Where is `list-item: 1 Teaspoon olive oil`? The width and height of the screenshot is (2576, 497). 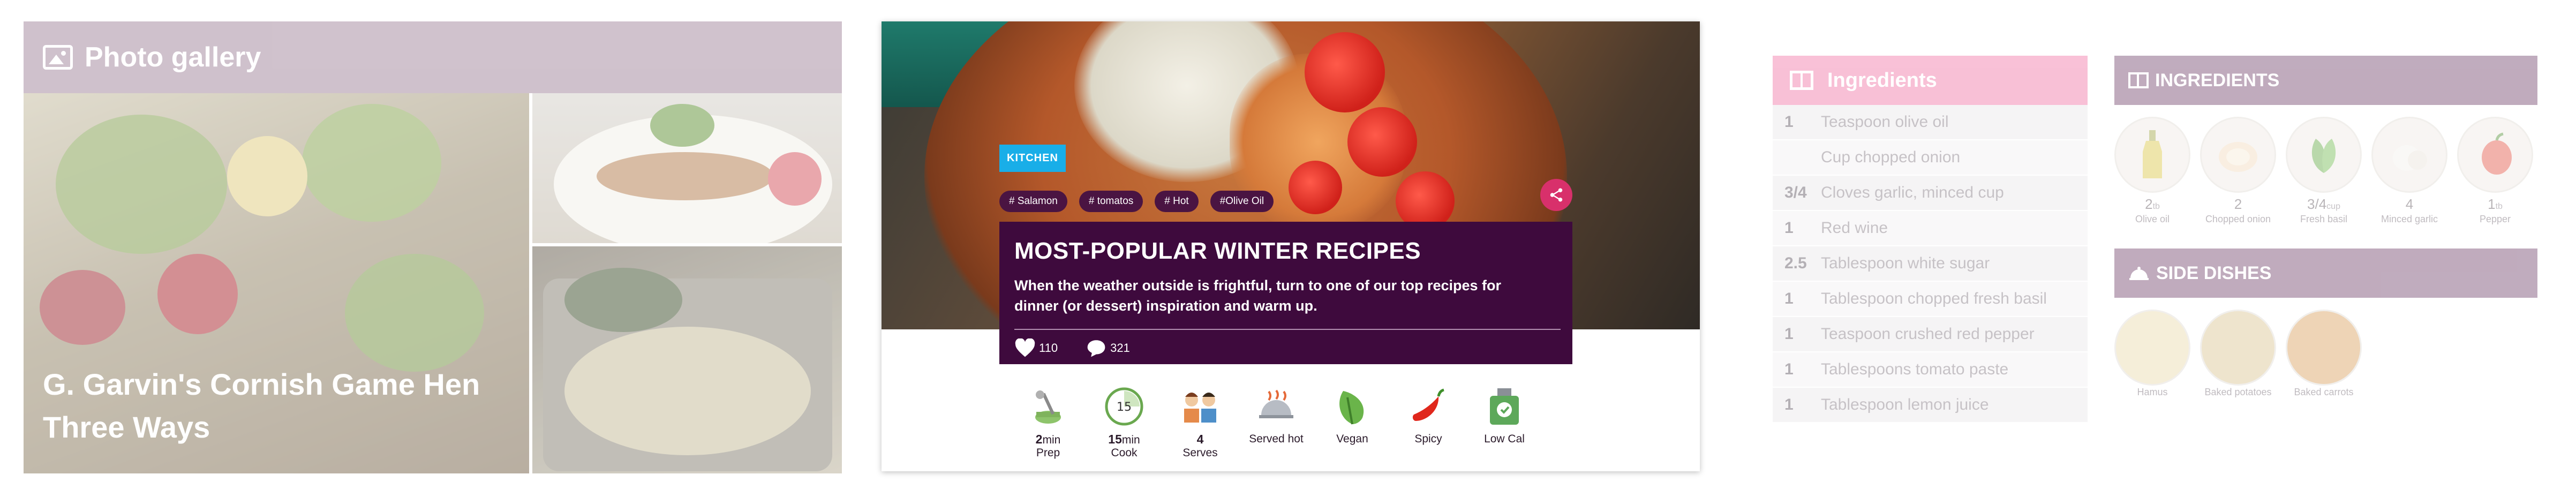
list-item: 1 Teaspoon olive oil is located at coordinates (1930, 122).